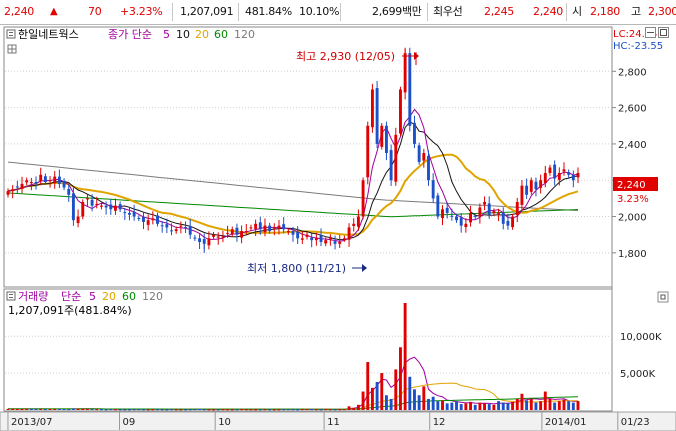  What do you see at coordinates (268, 11) in the screenshot?
I see `volume-ratio: 481.84%` at bounding box center [268, 11].